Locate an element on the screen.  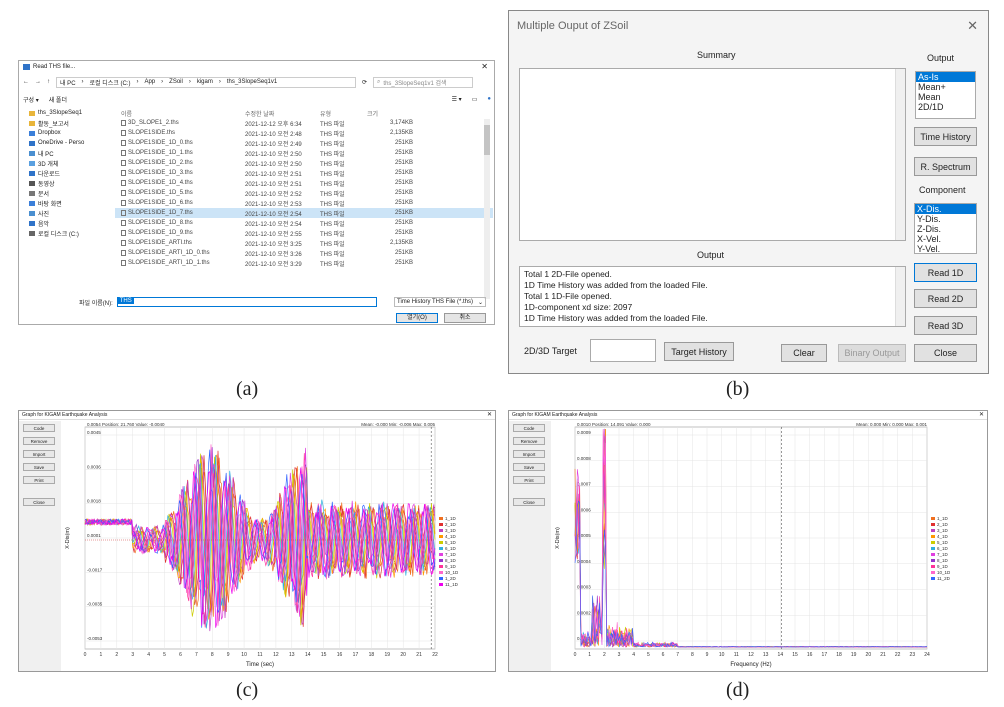
nav-item: Dropbox is located at coordinates (67, 133).